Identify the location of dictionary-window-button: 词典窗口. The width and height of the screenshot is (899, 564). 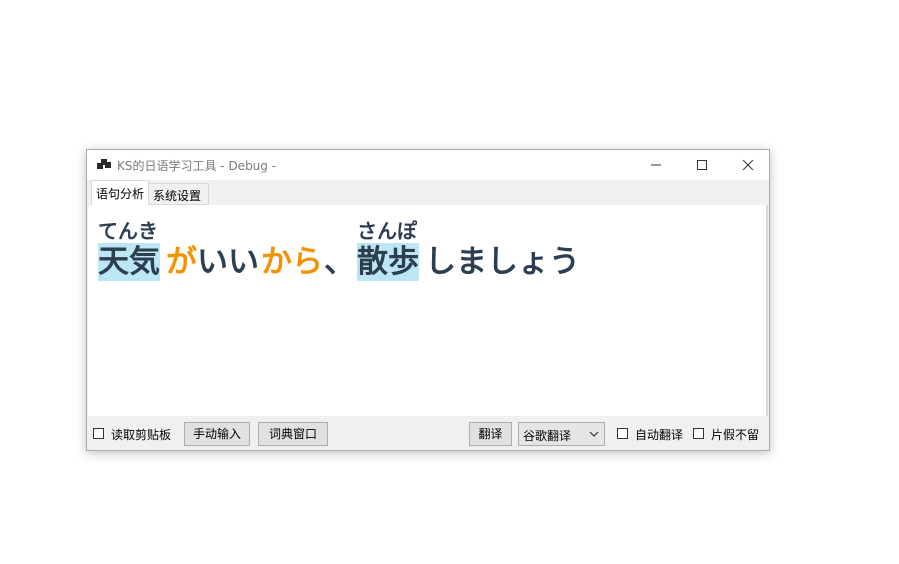
(293, 434).